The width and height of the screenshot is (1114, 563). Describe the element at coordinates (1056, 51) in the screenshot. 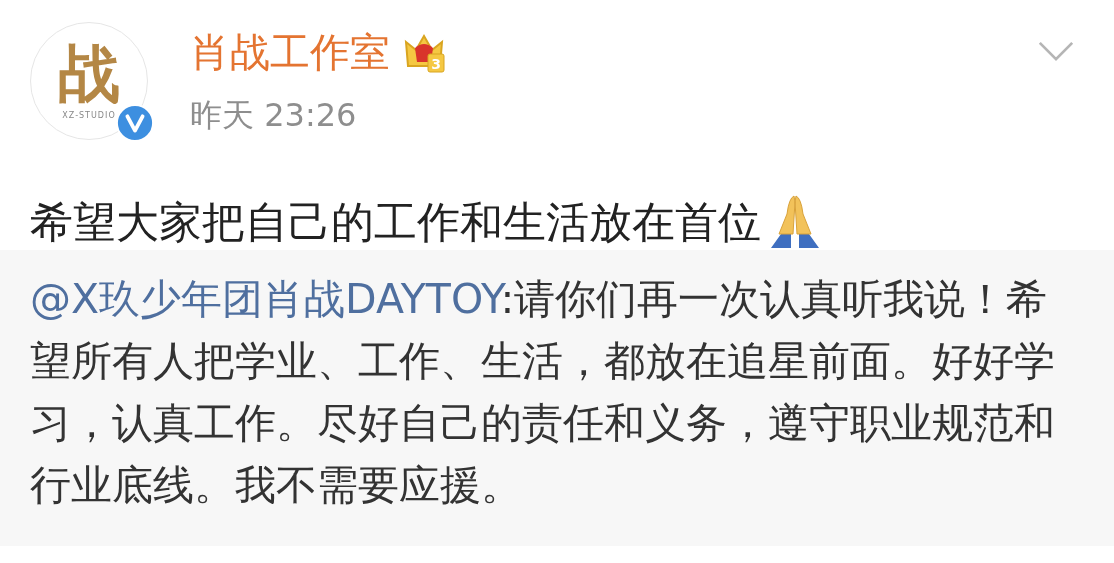

I see `chevron-down-icon` at that location.